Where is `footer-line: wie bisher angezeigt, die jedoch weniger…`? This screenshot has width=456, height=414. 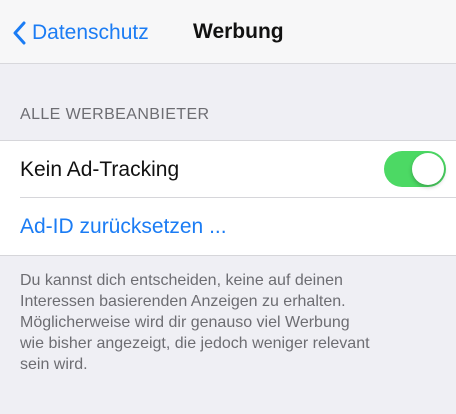
footer-line: wie bisher angezeigt, die jedoch weniger… is located at coordinates (195, 343).